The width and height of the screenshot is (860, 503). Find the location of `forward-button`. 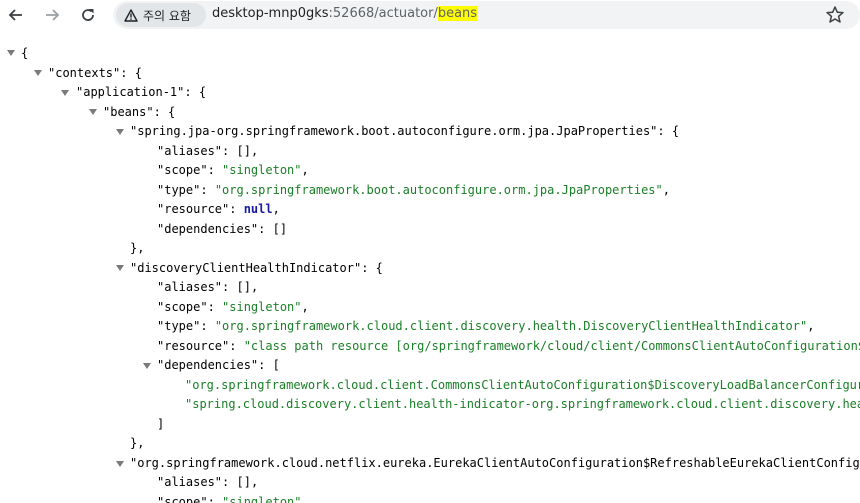

forward-button is located at coordinates (52, 15).